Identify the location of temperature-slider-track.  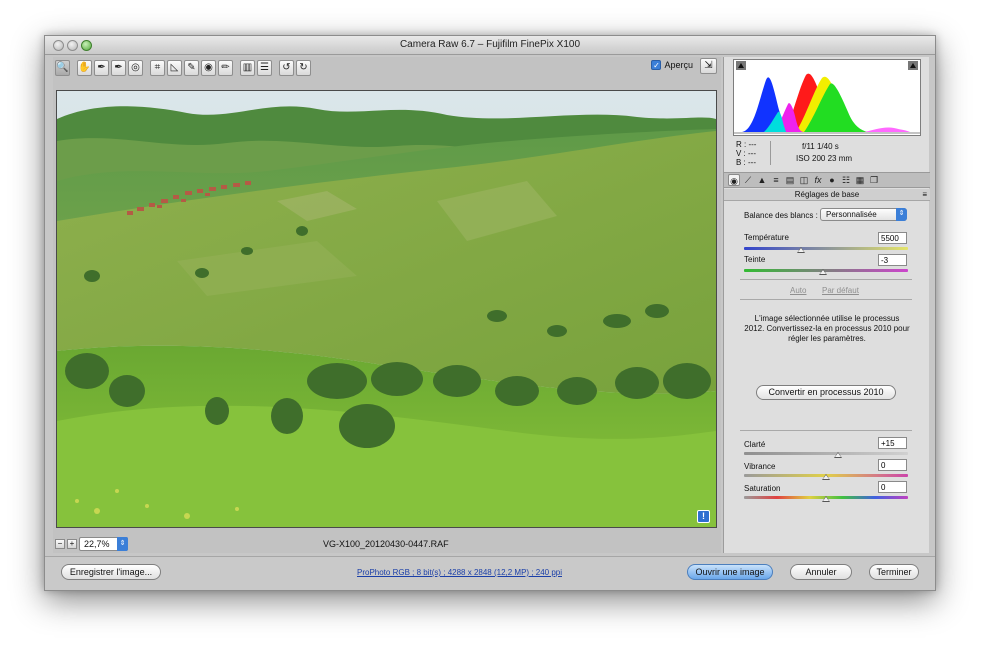
(826, 248).